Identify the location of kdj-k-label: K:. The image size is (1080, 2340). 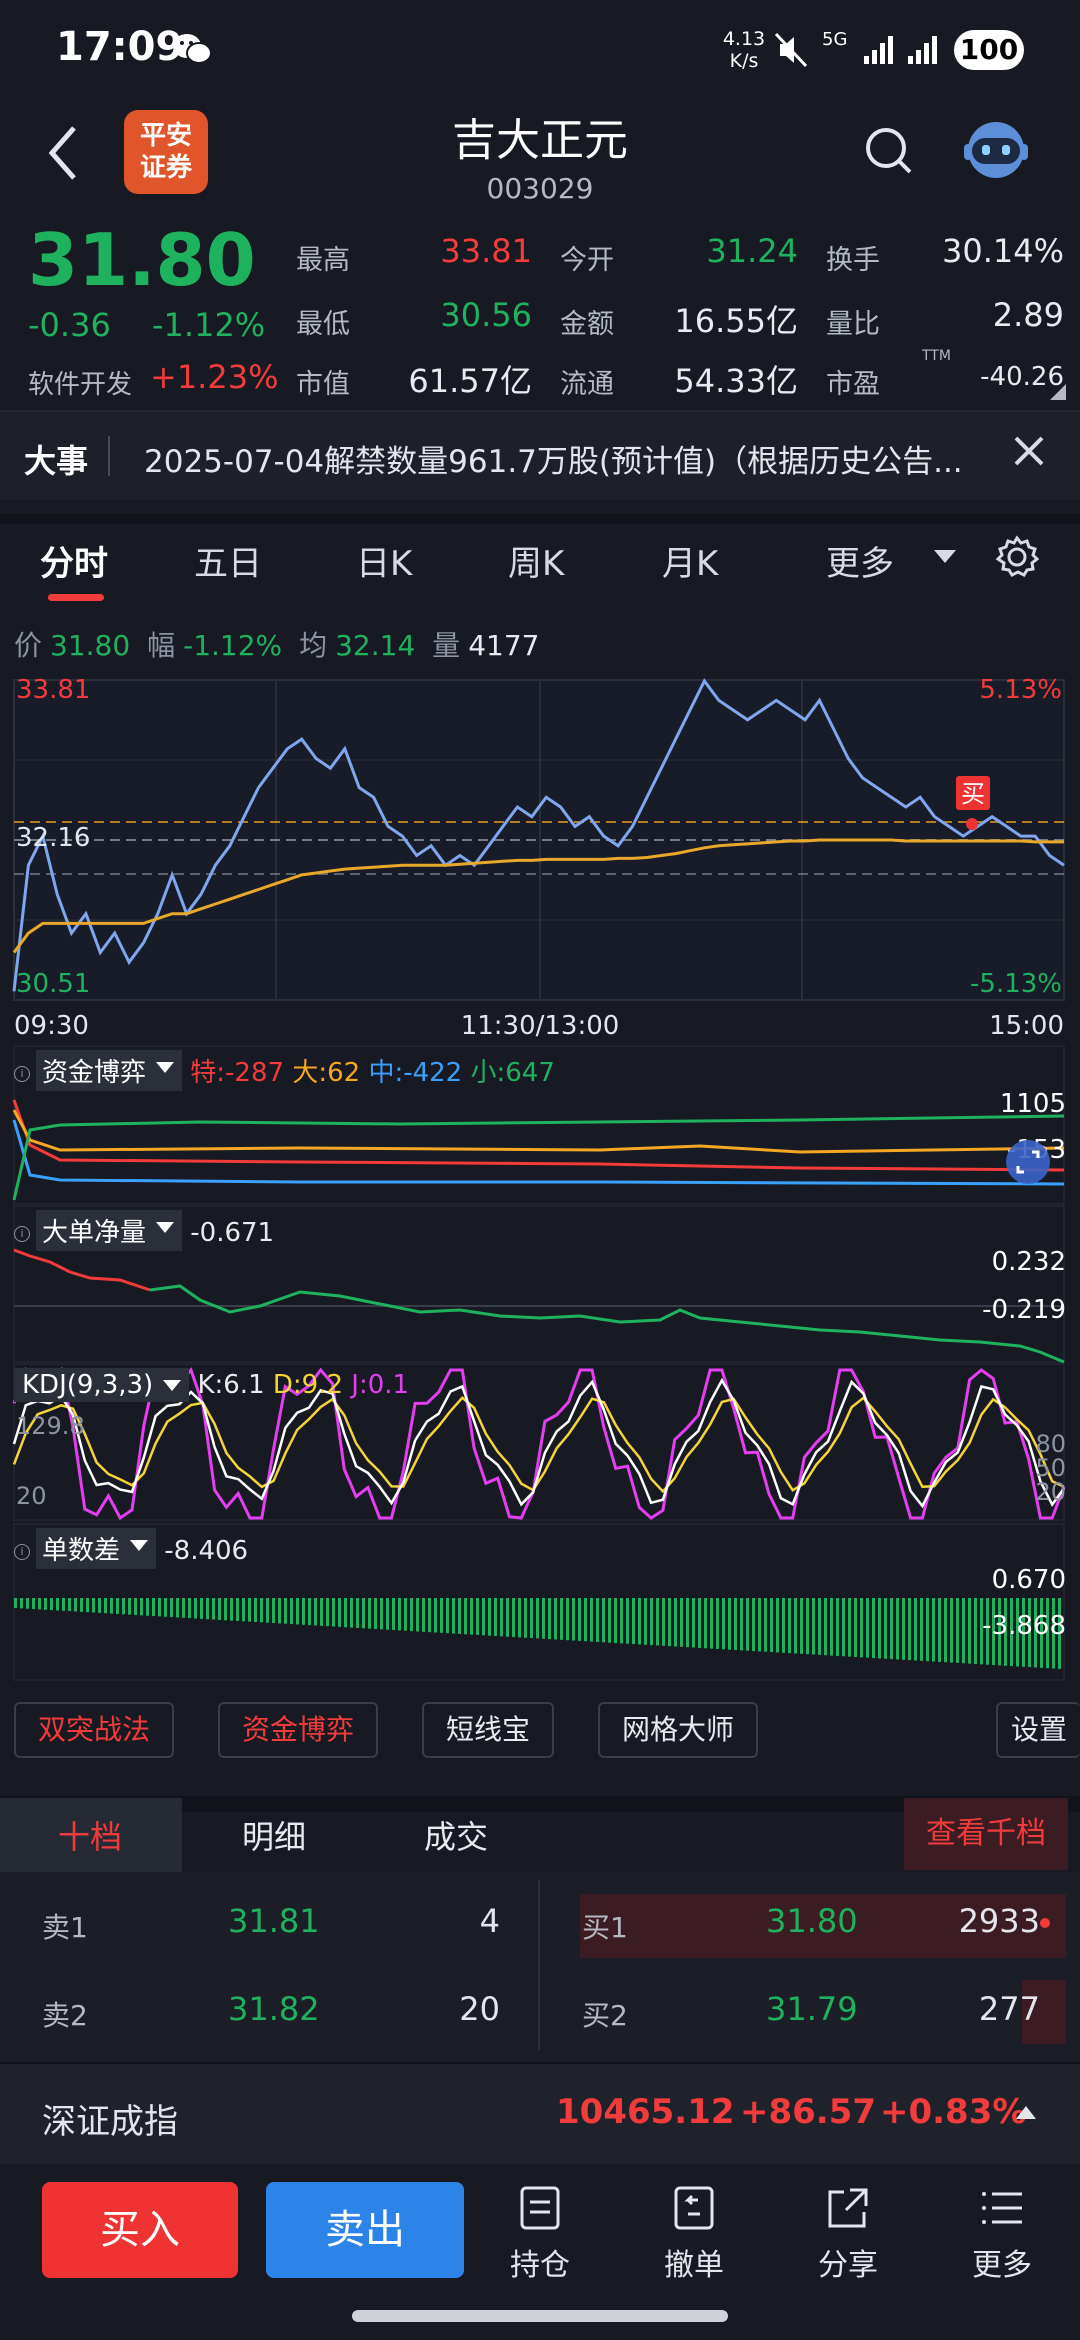
(210, 1385).